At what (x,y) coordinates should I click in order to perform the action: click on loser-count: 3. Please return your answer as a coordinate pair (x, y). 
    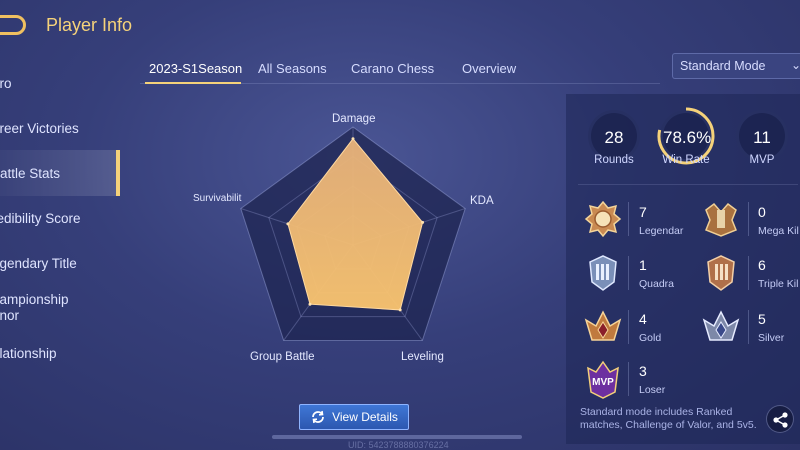
    Looking at the image, I should click on (643, 371).